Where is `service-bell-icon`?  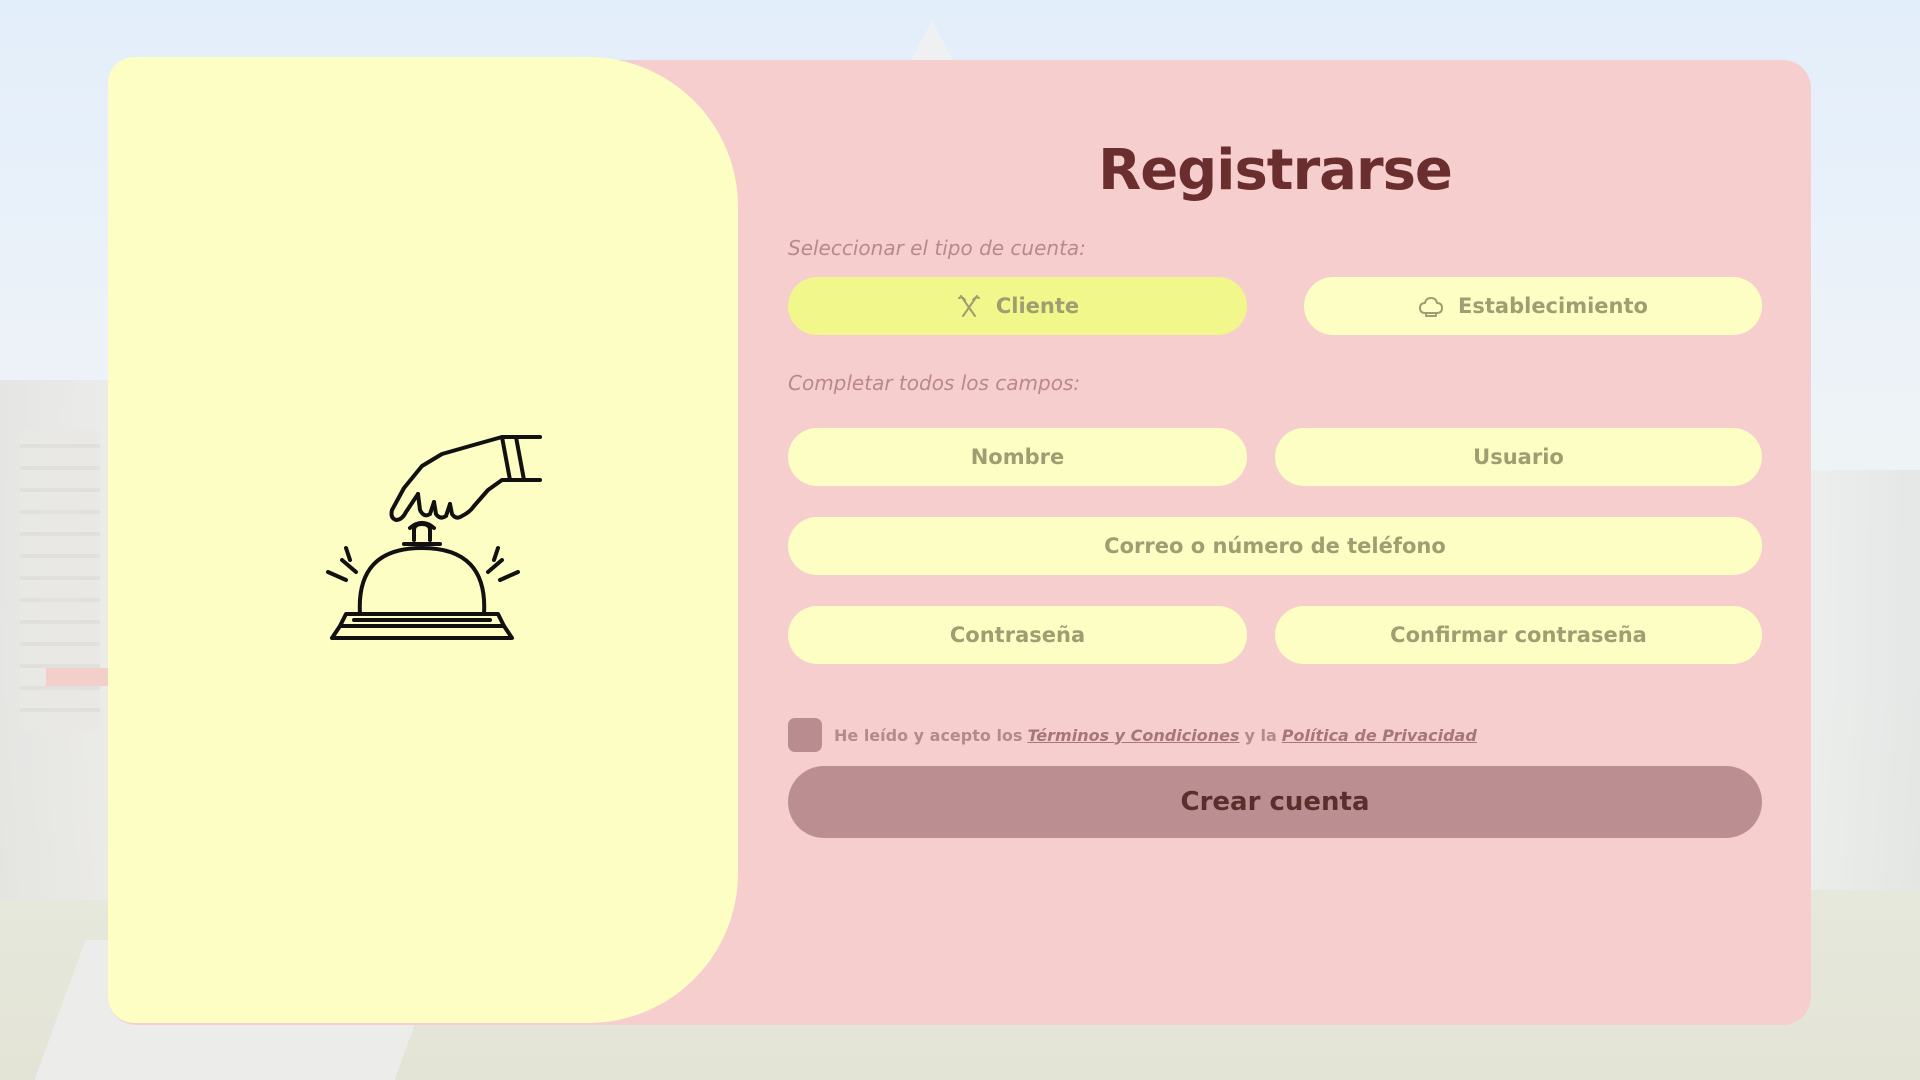
service-bell-icon is located at coordinates (434, 537).